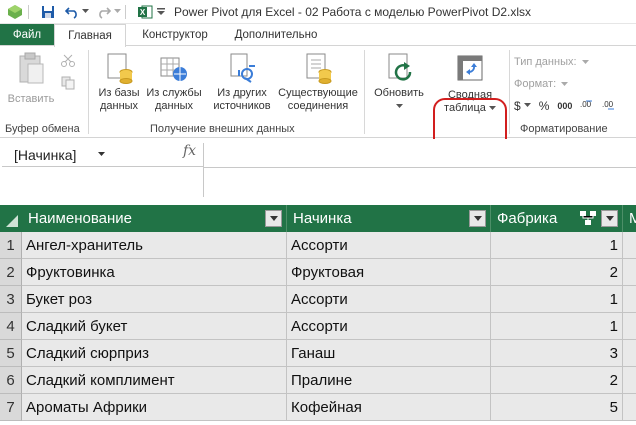 This screenshot has height=425, width=636. What do you see at coordinates (242, 93) in the screenshot?
I see `from-other-label-1: Из других` at bounding box center [242, 93].